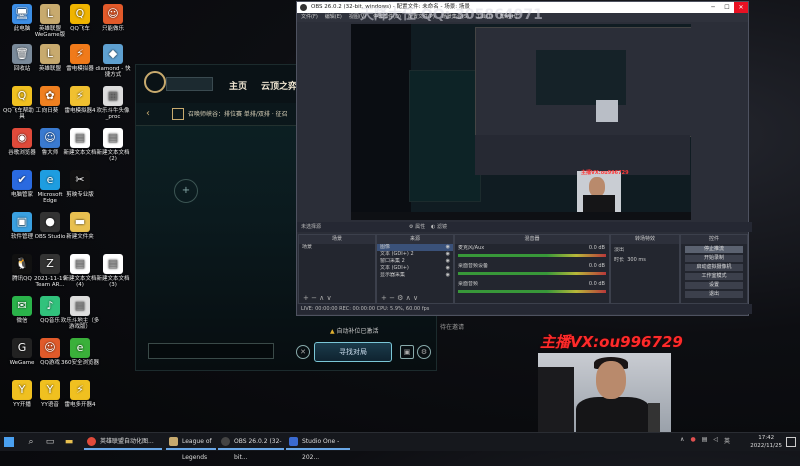 The image size is (800, 466). What do you see at coordinates (113, 145) in the screenshot?
I see `desktop-icon: ▤ 新建文本文档 (2)` at bounding box center [113, 145].